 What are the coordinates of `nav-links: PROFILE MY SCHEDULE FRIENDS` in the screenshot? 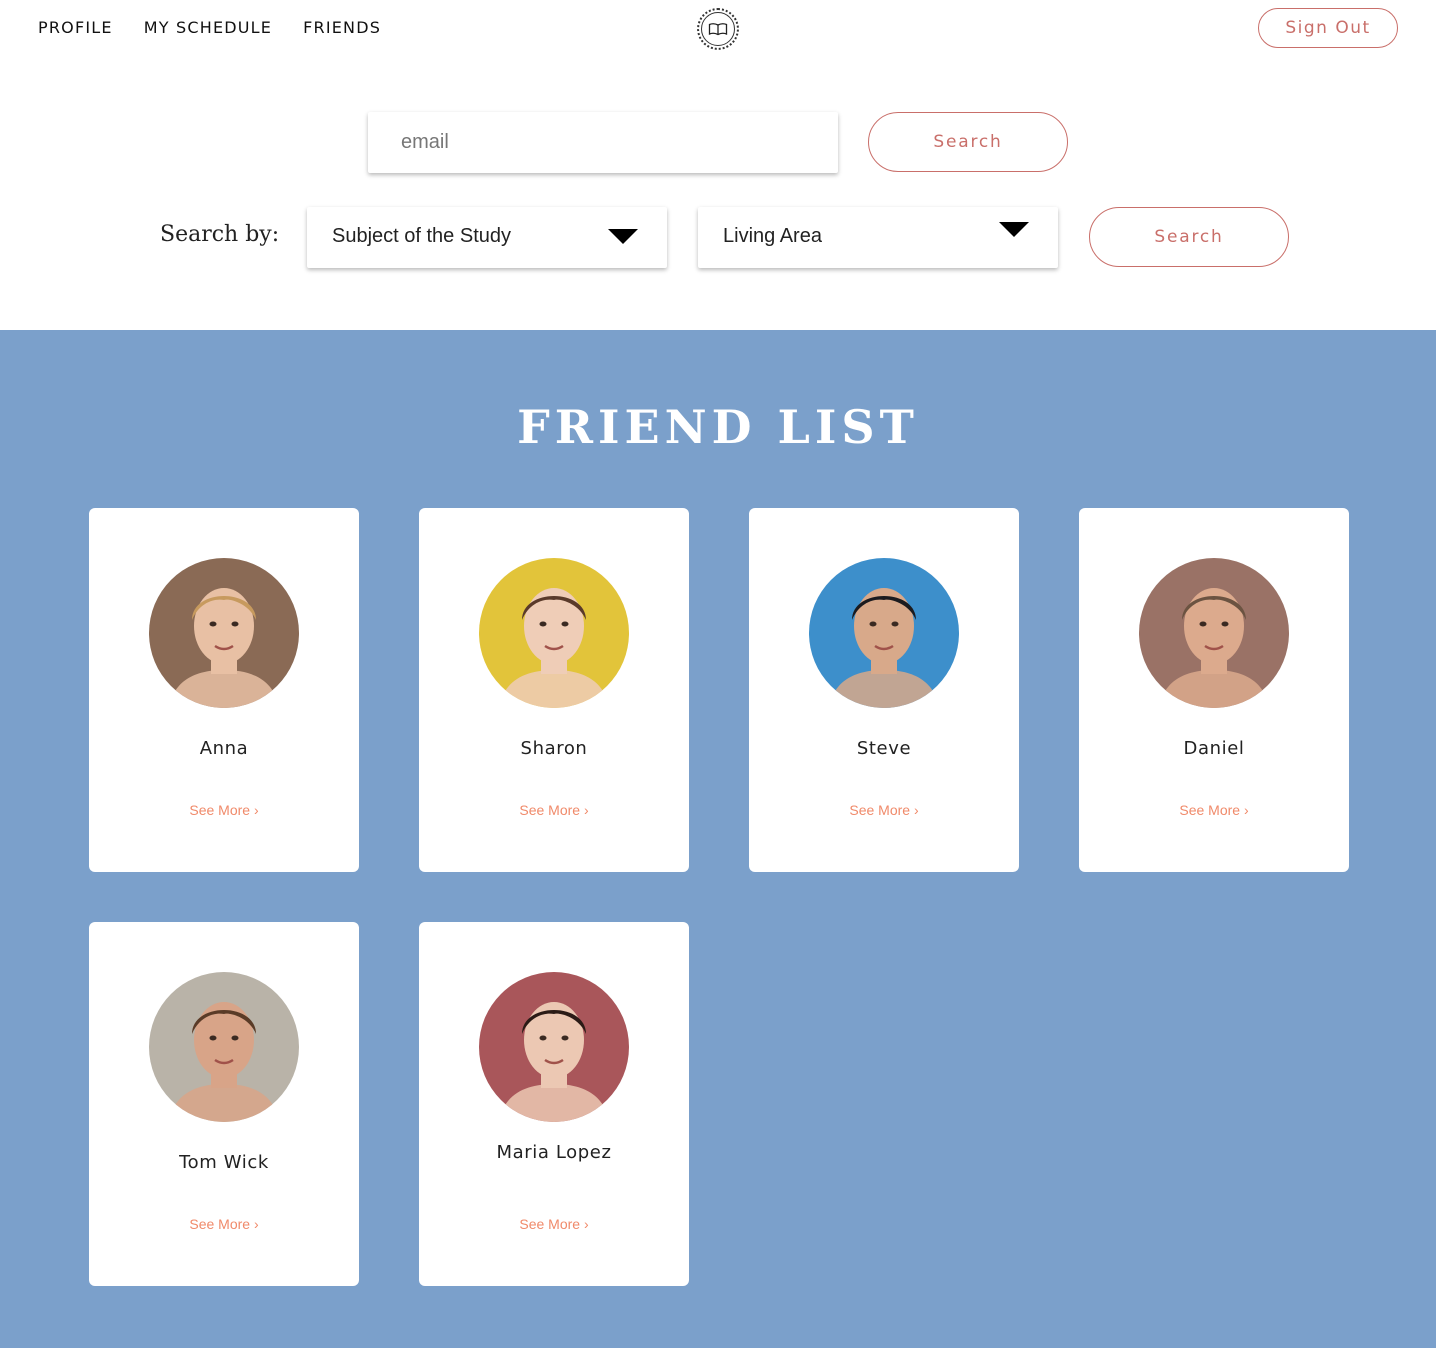 It's located at (209, 27).